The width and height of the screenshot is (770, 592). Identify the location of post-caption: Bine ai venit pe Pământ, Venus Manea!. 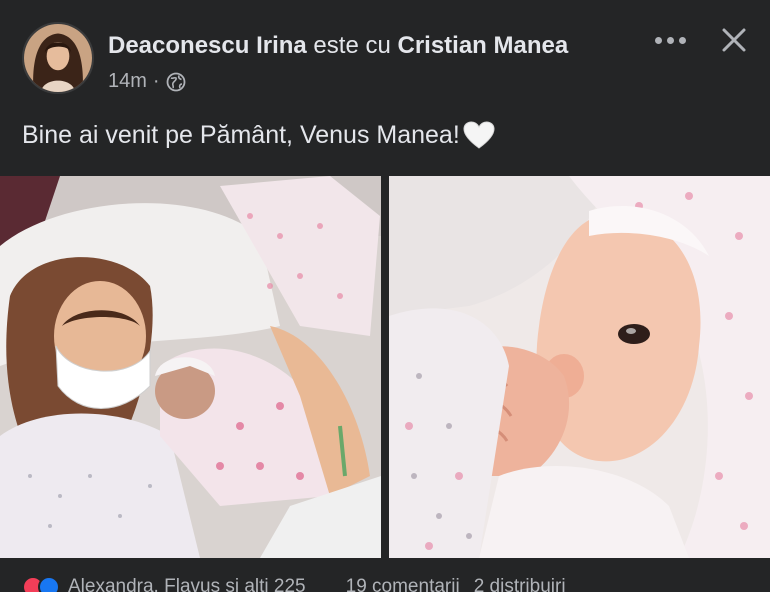
(259, 135).